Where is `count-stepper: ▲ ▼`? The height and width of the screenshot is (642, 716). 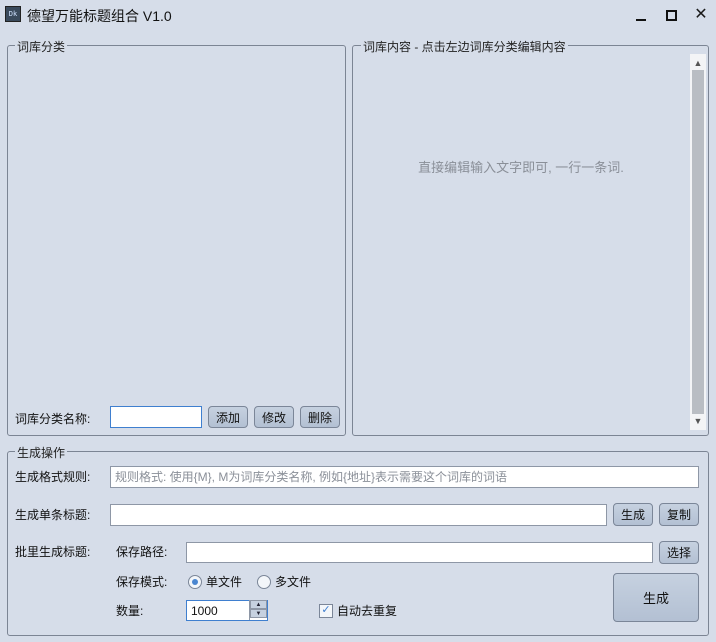
count-stepper: ▲ ▼ is located at coordinates (258, 610).